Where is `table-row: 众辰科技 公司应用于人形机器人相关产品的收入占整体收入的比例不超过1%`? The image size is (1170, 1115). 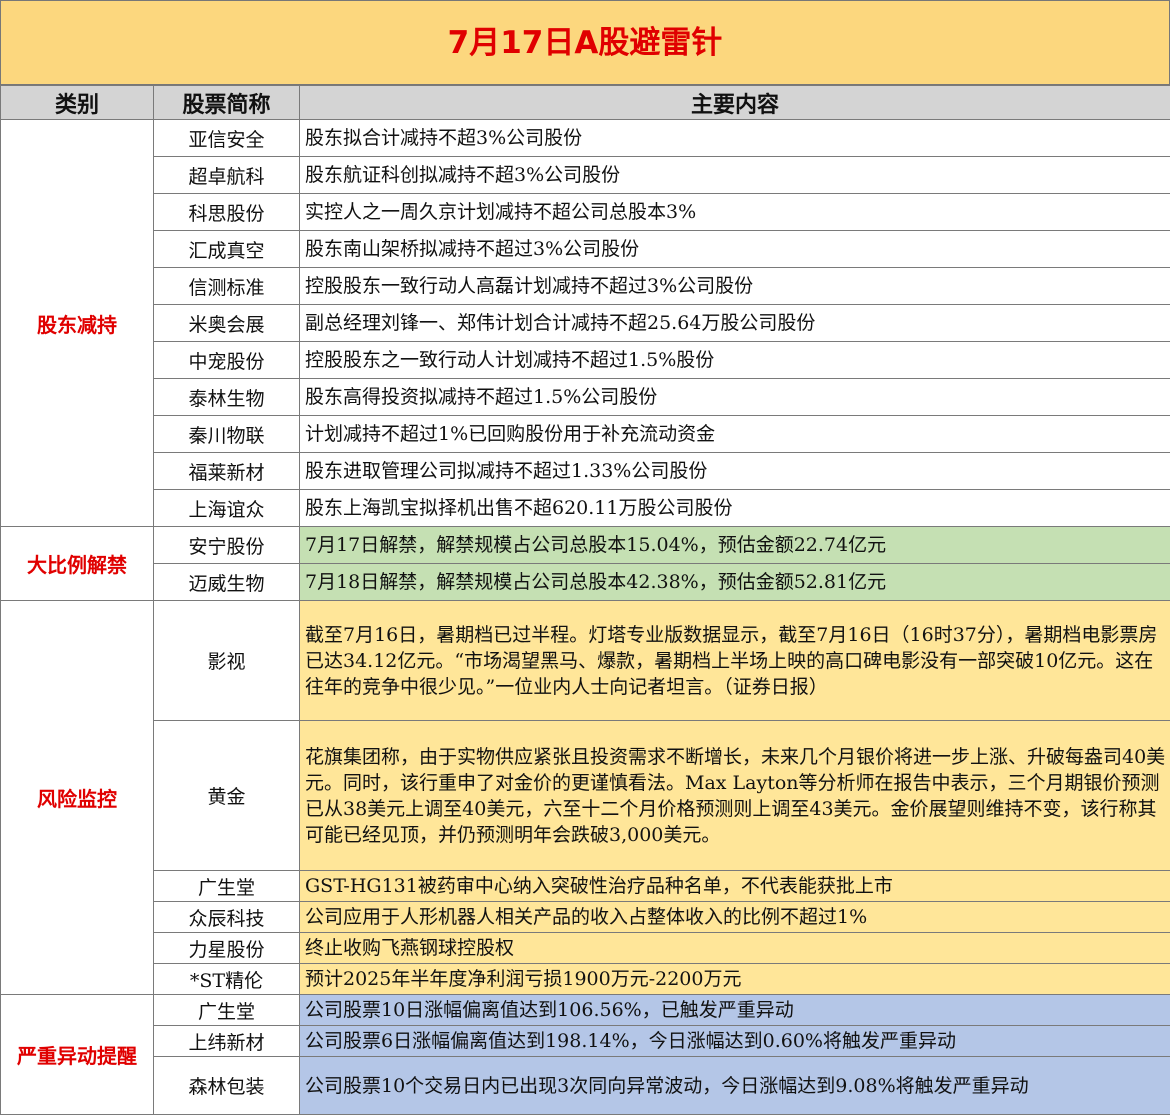 table-row: 众辰科技 公司应用于人形机器人相关产品的收入占整体收入的比例不超过1% is located at coordinates (585, 917).